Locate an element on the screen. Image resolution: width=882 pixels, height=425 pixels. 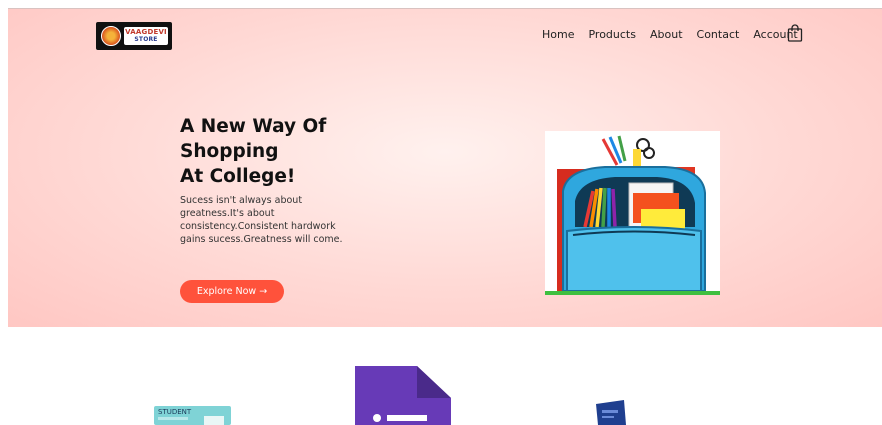
logo-emblem-icon is located at coordinates (111, 36).